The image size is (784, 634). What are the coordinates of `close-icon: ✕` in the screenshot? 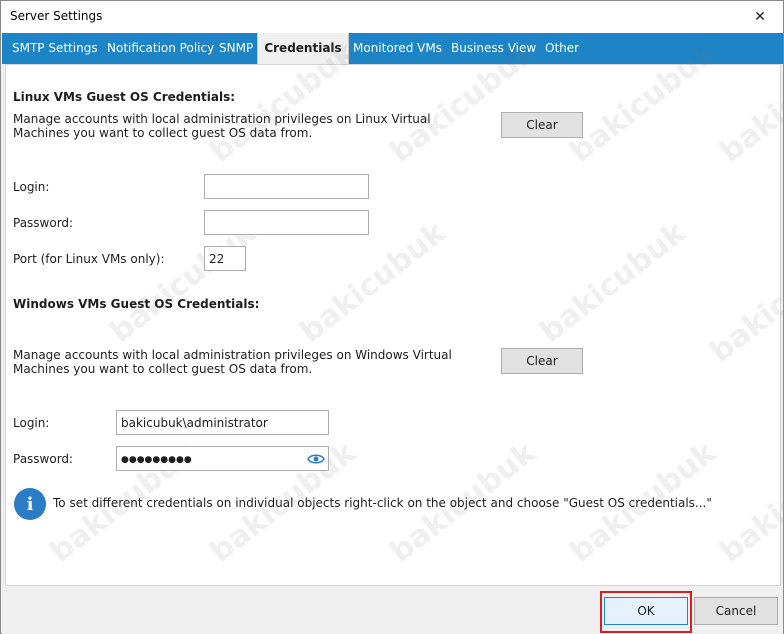 It's located at (760, 16).